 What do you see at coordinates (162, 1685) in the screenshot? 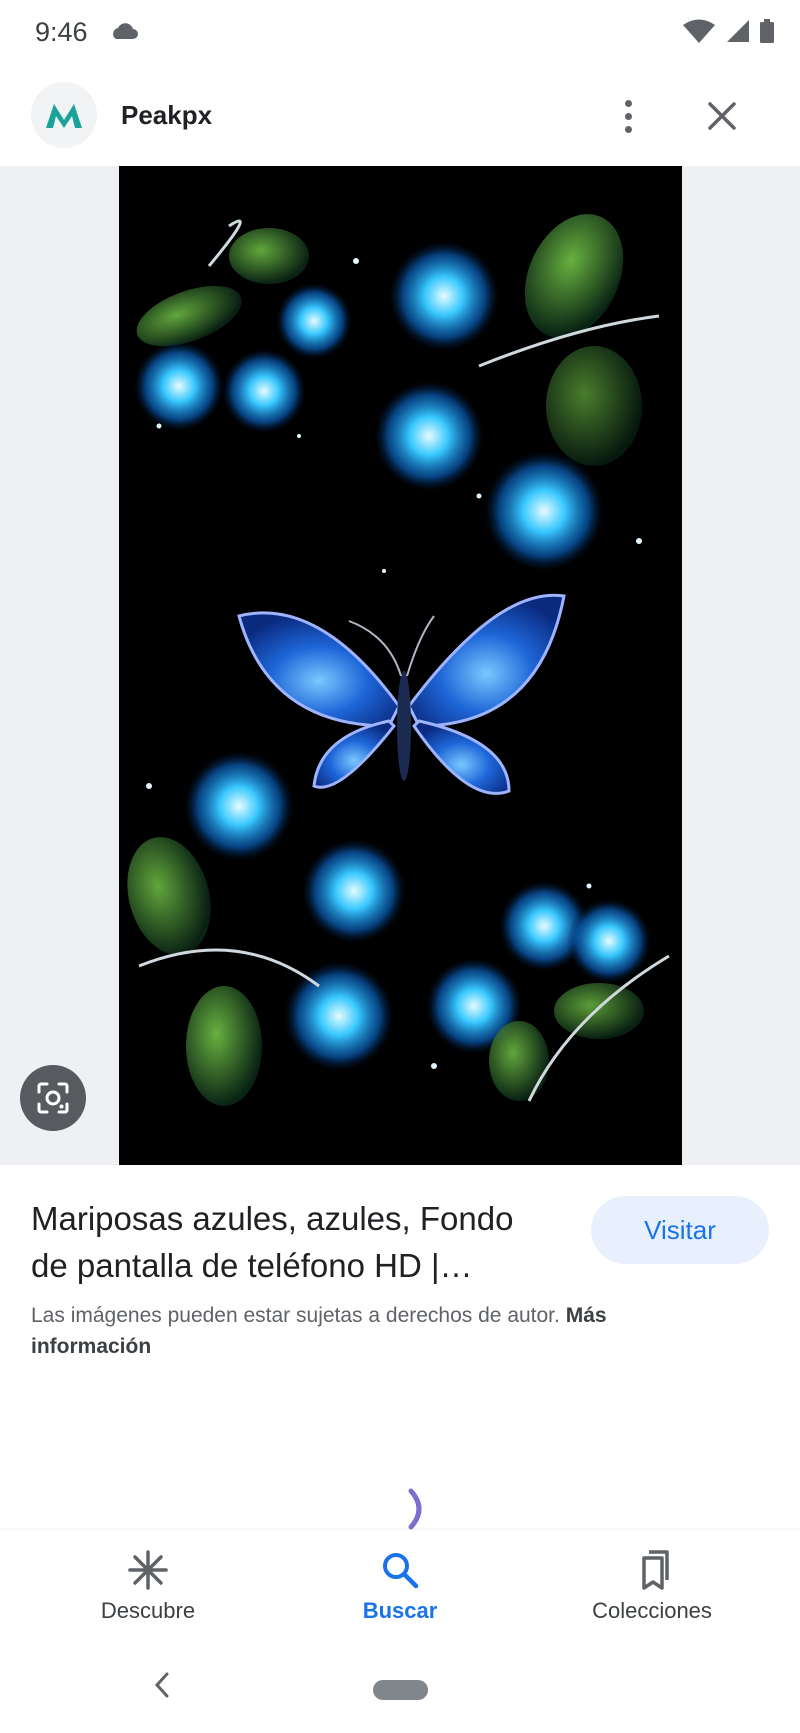
I see `back-icon` at bounding box center [162, 1685].